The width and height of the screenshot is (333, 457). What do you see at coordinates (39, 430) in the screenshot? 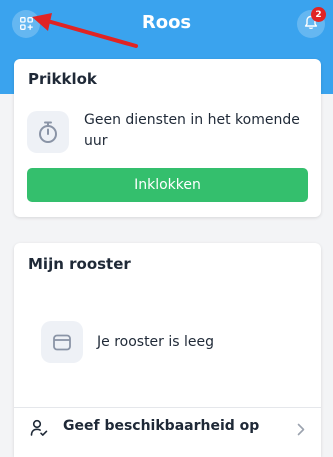
I see `user-check-icon` at bounding box center [39, 430].